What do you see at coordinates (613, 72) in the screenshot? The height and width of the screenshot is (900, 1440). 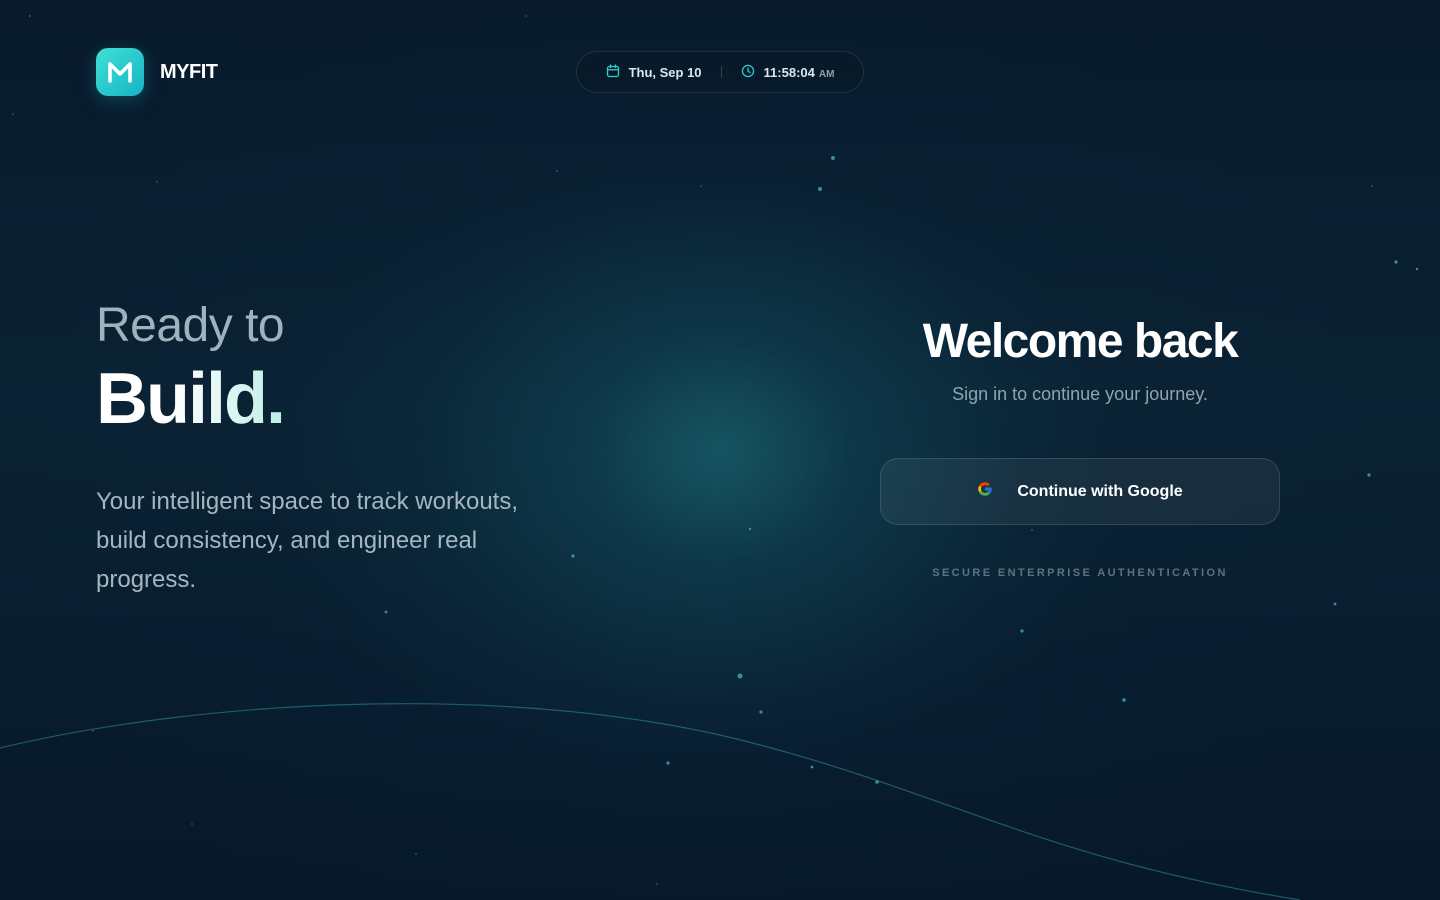 I see `calendar-icon` at bounding box center [613, 72].